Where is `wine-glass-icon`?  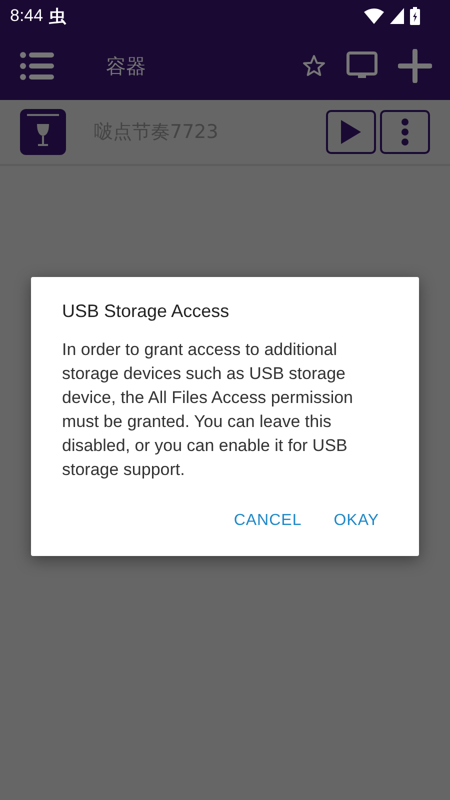
wine-glass-icon is located at coordinates (43, 132).